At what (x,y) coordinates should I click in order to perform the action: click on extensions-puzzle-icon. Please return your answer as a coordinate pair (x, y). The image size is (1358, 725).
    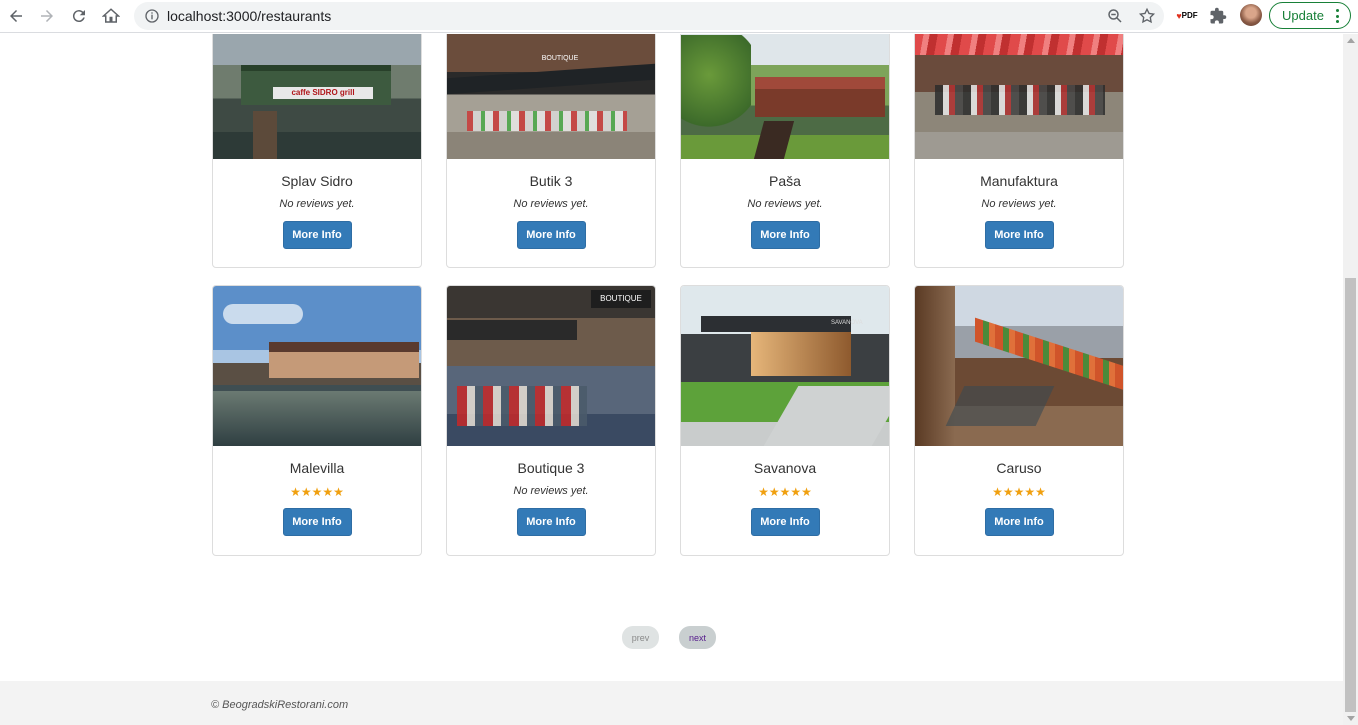
    Looking at the image, I should click on (1218, 16).